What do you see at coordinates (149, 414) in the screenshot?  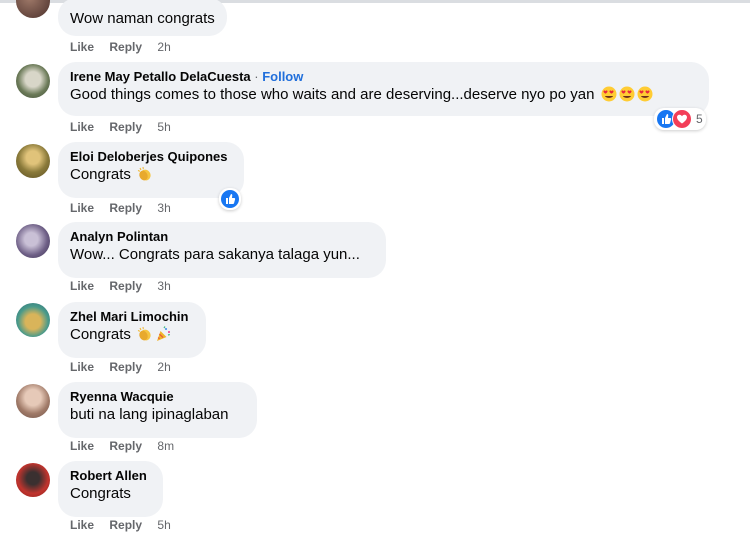 I see `comment-text: buti na lang ipinaglaban` at bounding box center [149, 414].